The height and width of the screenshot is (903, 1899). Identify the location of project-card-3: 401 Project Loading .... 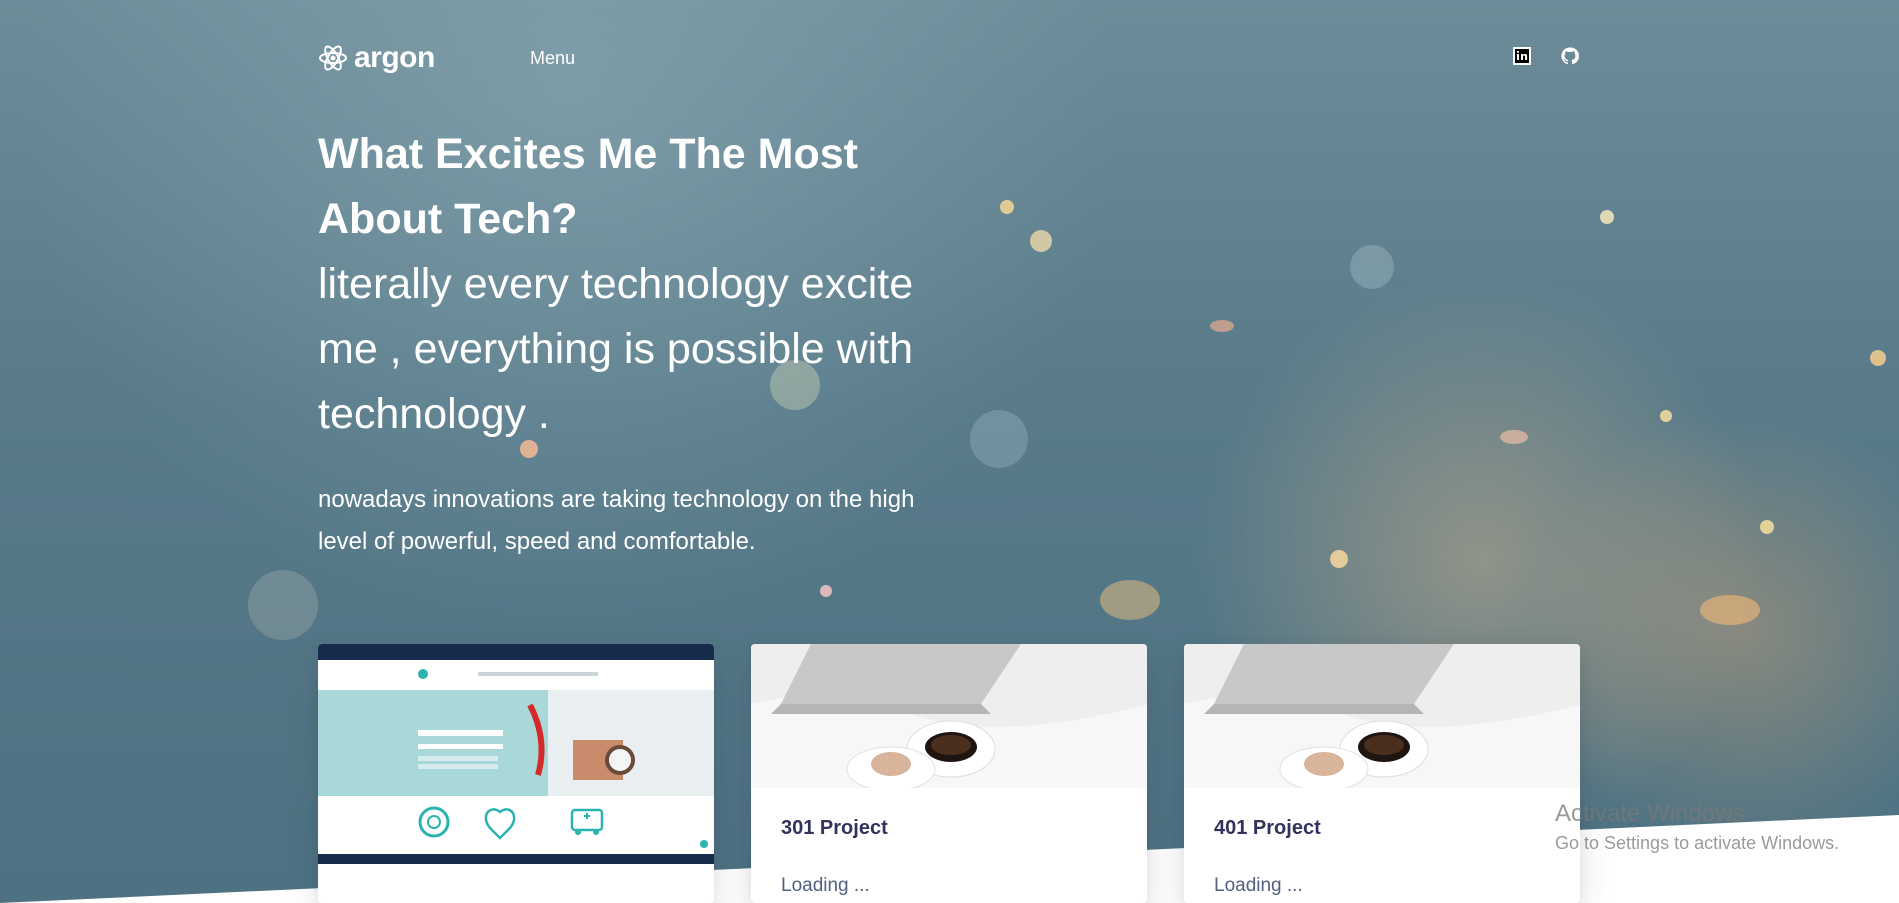
(1382, 773).